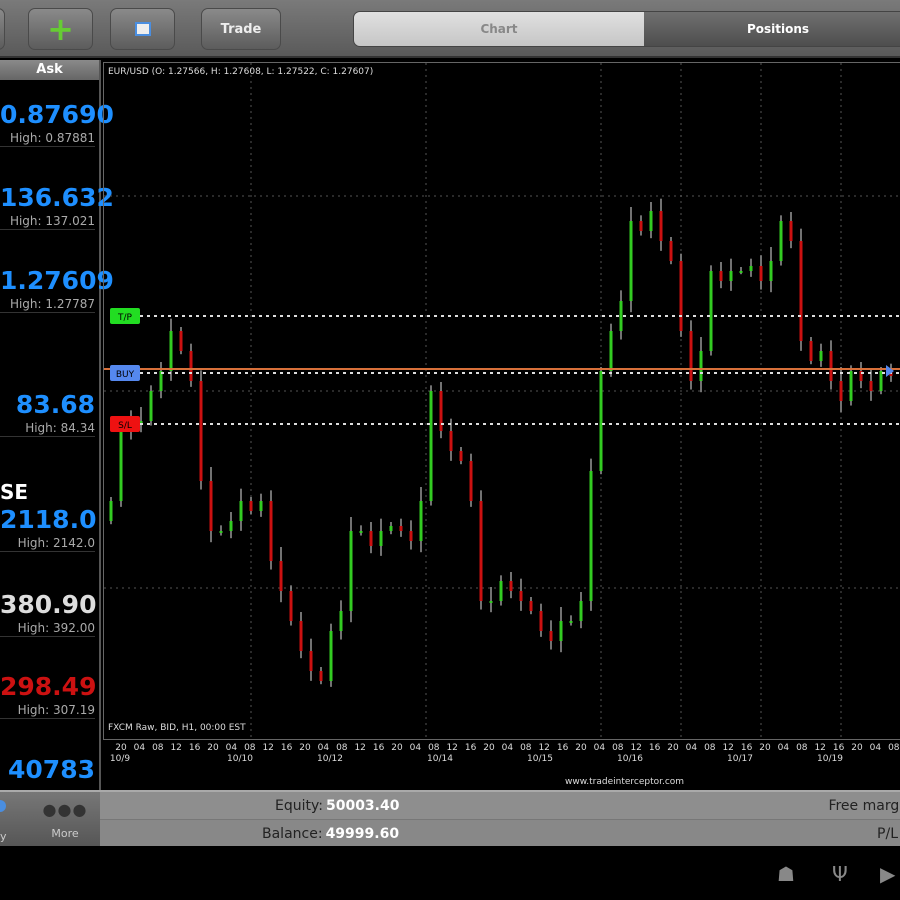  Describe the element at coordinates (48, 686) in the screenshot. I see `ask-price: 298.49` at that location.